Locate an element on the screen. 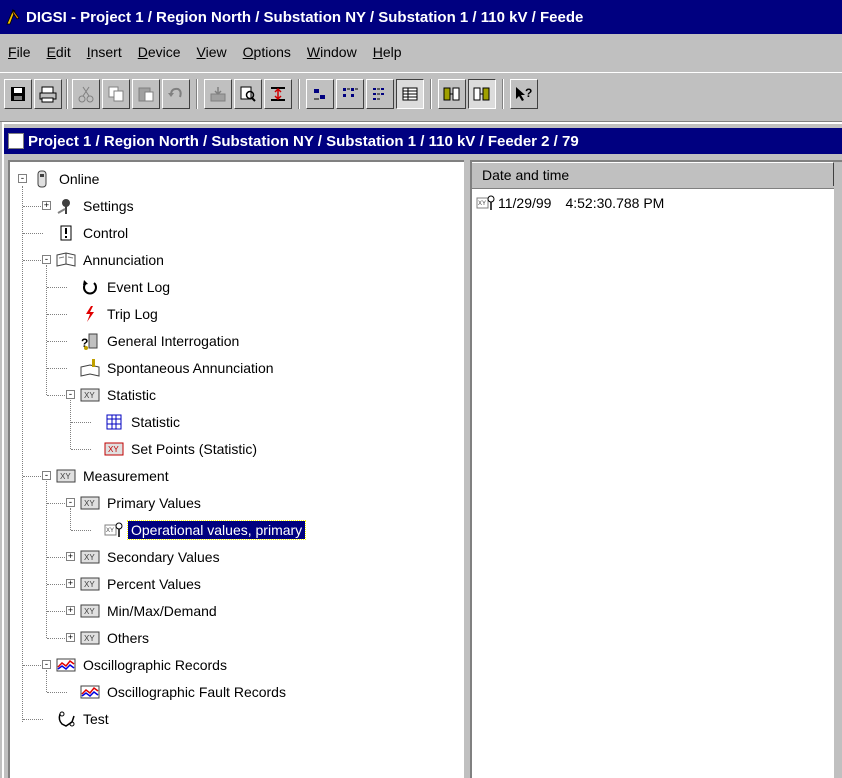  tree-item: Spontaneous Annunciation is located at coordinates (178, 368).